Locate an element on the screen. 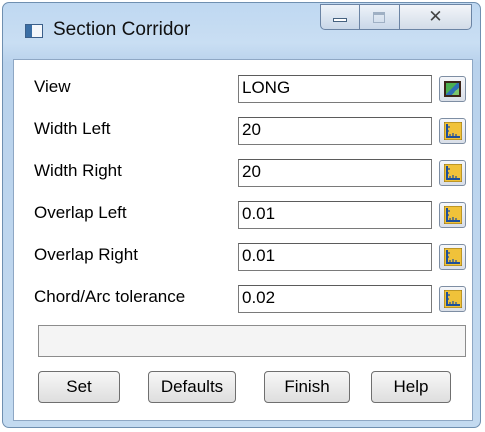 This screenshot has width=485, height=432. close-button: ✕ is located at coordinates (436, 17).